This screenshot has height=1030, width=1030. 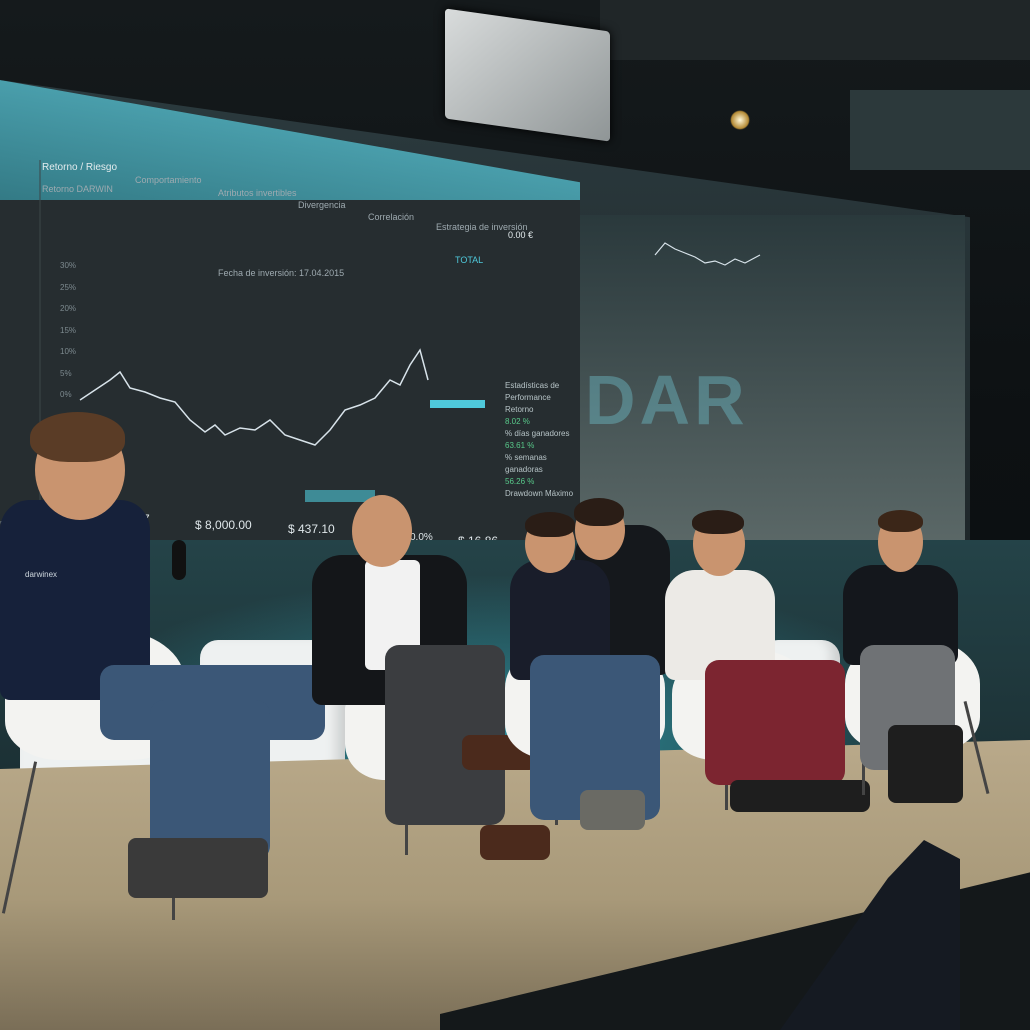 What do you see at coordinates (519, 409) in the screenshot?
I see `stat-label: Retorno` at bounding box center [519, 409].